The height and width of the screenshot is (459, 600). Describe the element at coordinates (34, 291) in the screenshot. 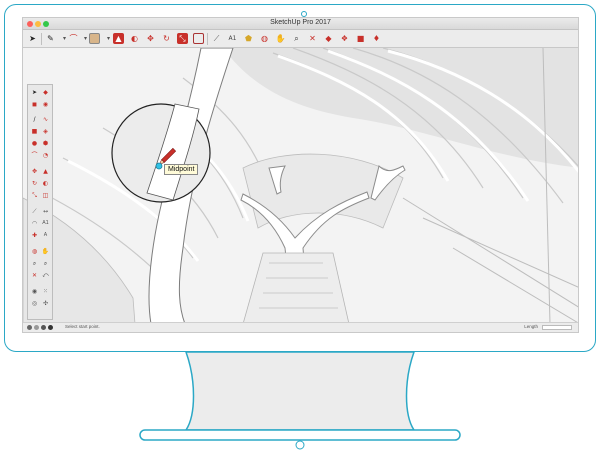

I see `position-camera-icon: ◉` at that location.